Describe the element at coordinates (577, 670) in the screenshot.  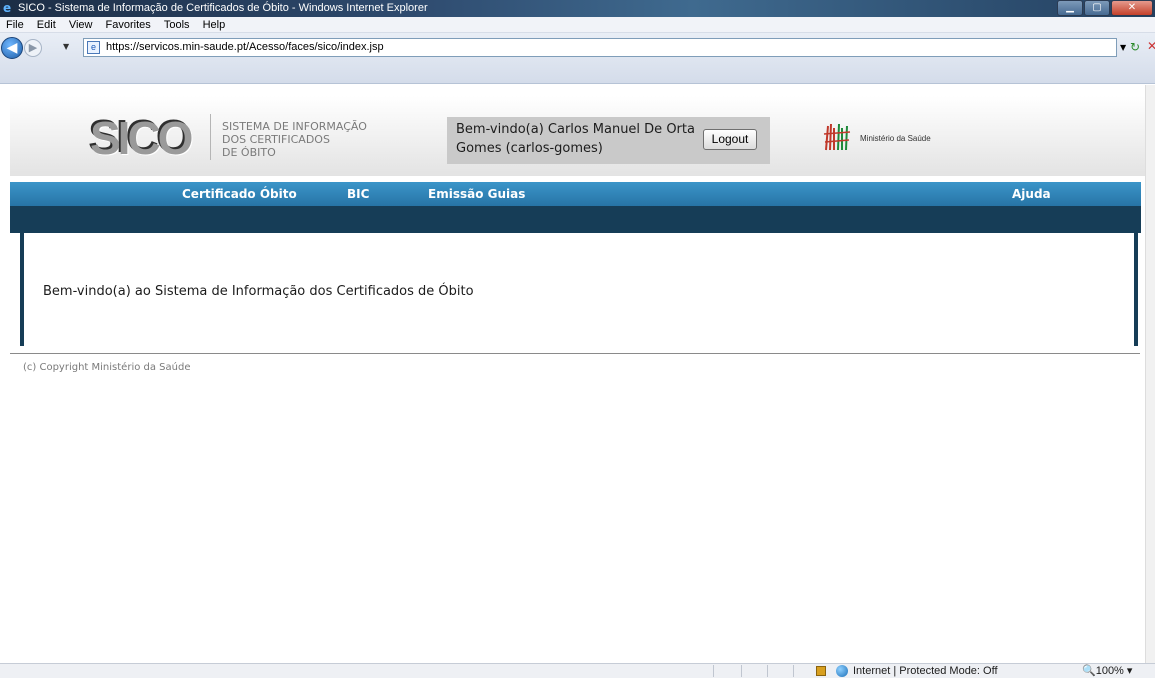
I see `status-bar: Internet | Protected Mode: Off 🔍100% ▾` at that location.